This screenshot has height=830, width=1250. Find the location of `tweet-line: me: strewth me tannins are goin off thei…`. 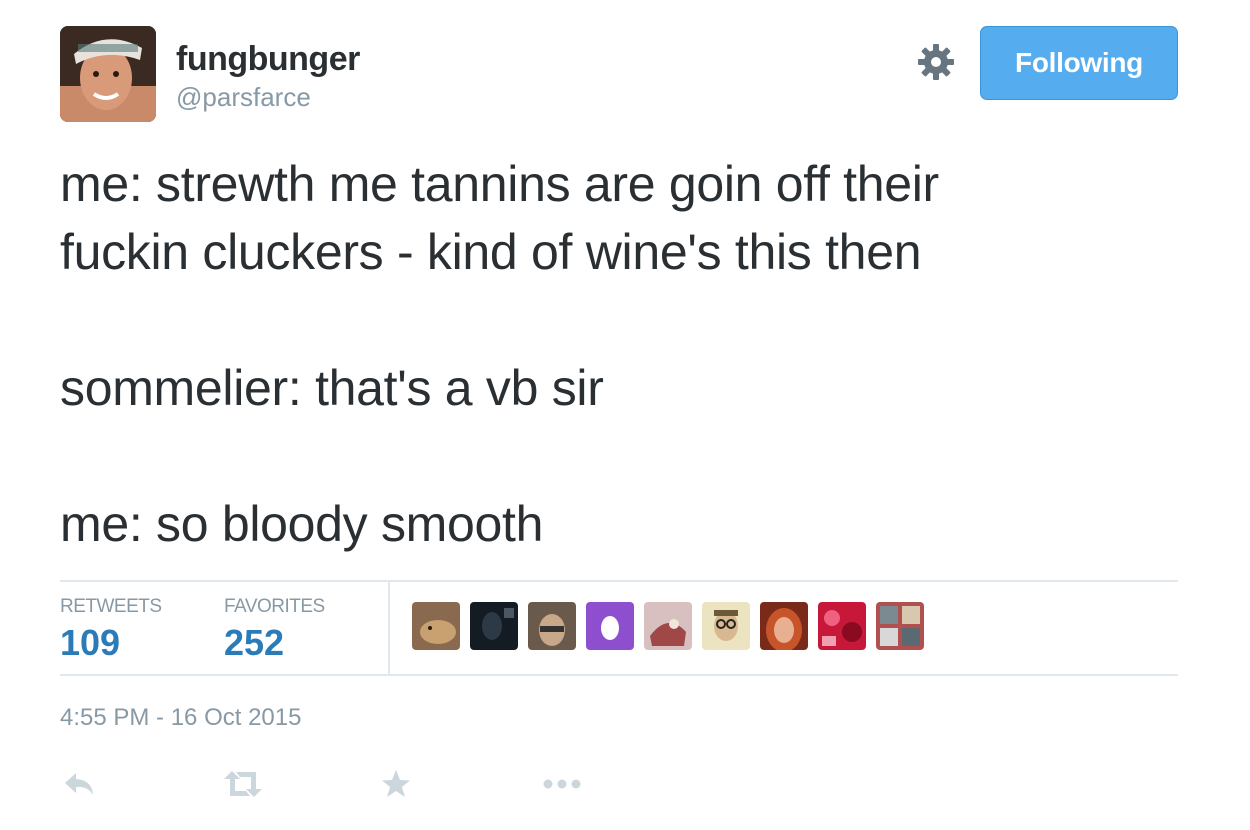

tweet-line: me: strewth me tannins are goin off thei… is located at coordinates (499, 184).